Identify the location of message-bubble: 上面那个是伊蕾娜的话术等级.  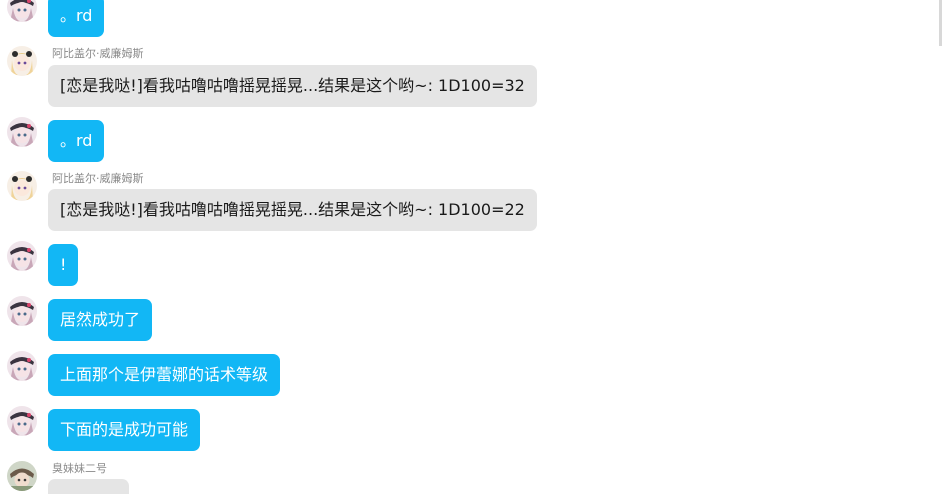
(164, 375).